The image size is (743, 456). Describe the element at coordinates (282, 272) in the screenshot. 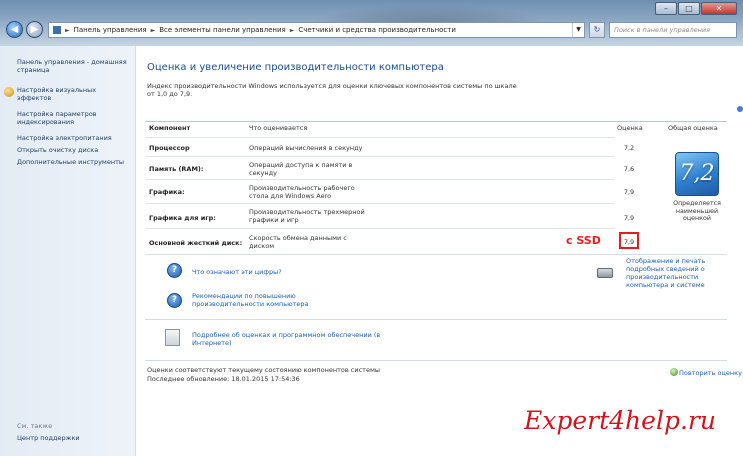

I see `what-numbers-mean-link: Что означают эти цифры?` at that location.